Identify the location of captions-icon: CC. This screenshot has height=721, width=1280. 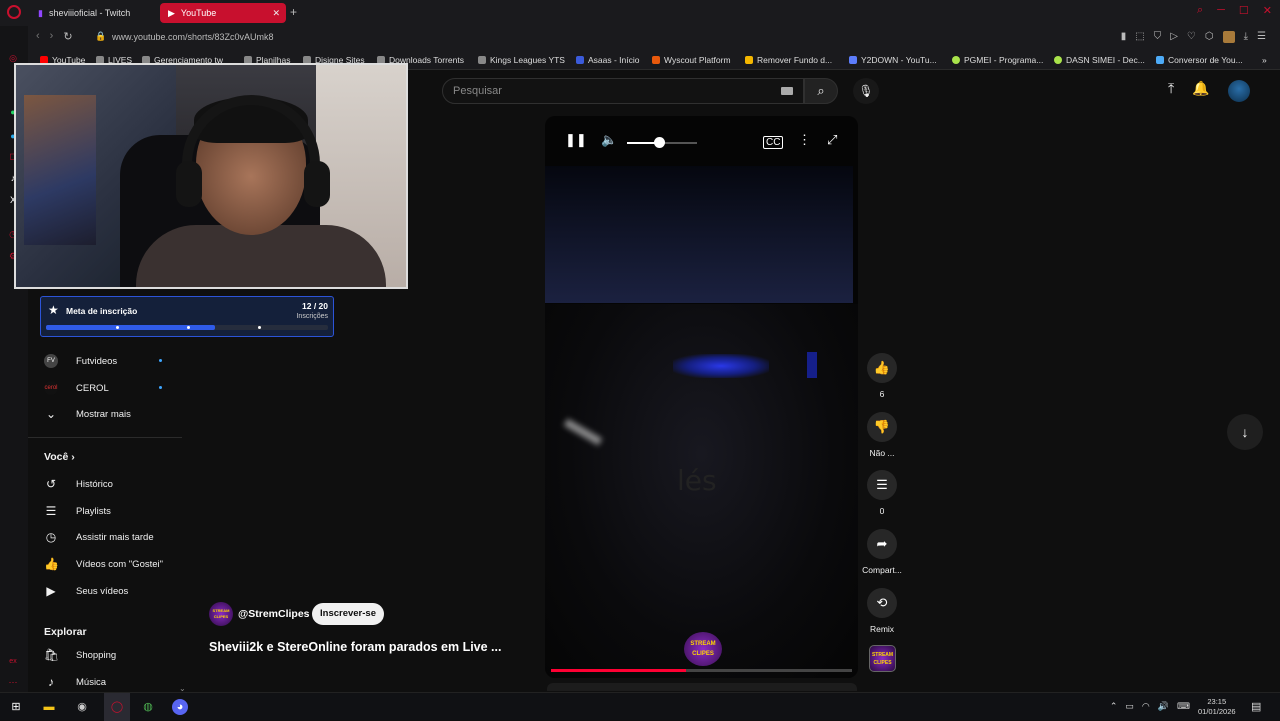
(773, 142).